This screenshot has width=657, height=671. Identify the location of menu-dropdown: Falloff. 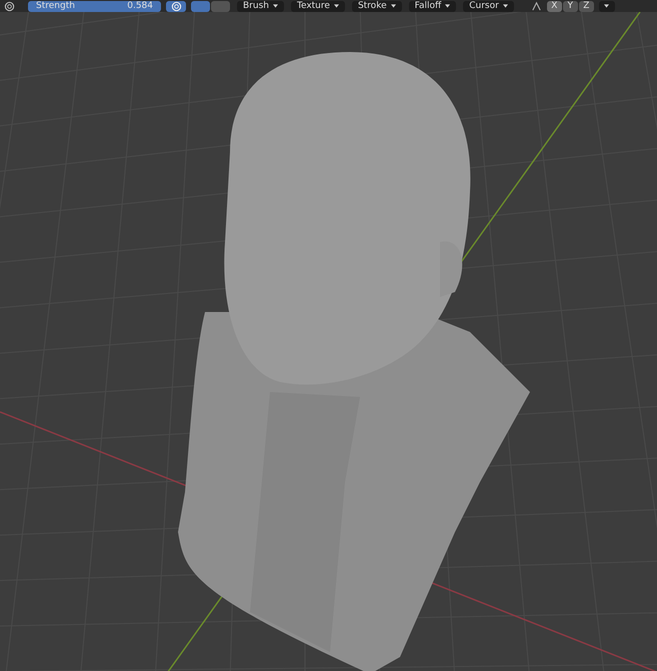
(432, 6).